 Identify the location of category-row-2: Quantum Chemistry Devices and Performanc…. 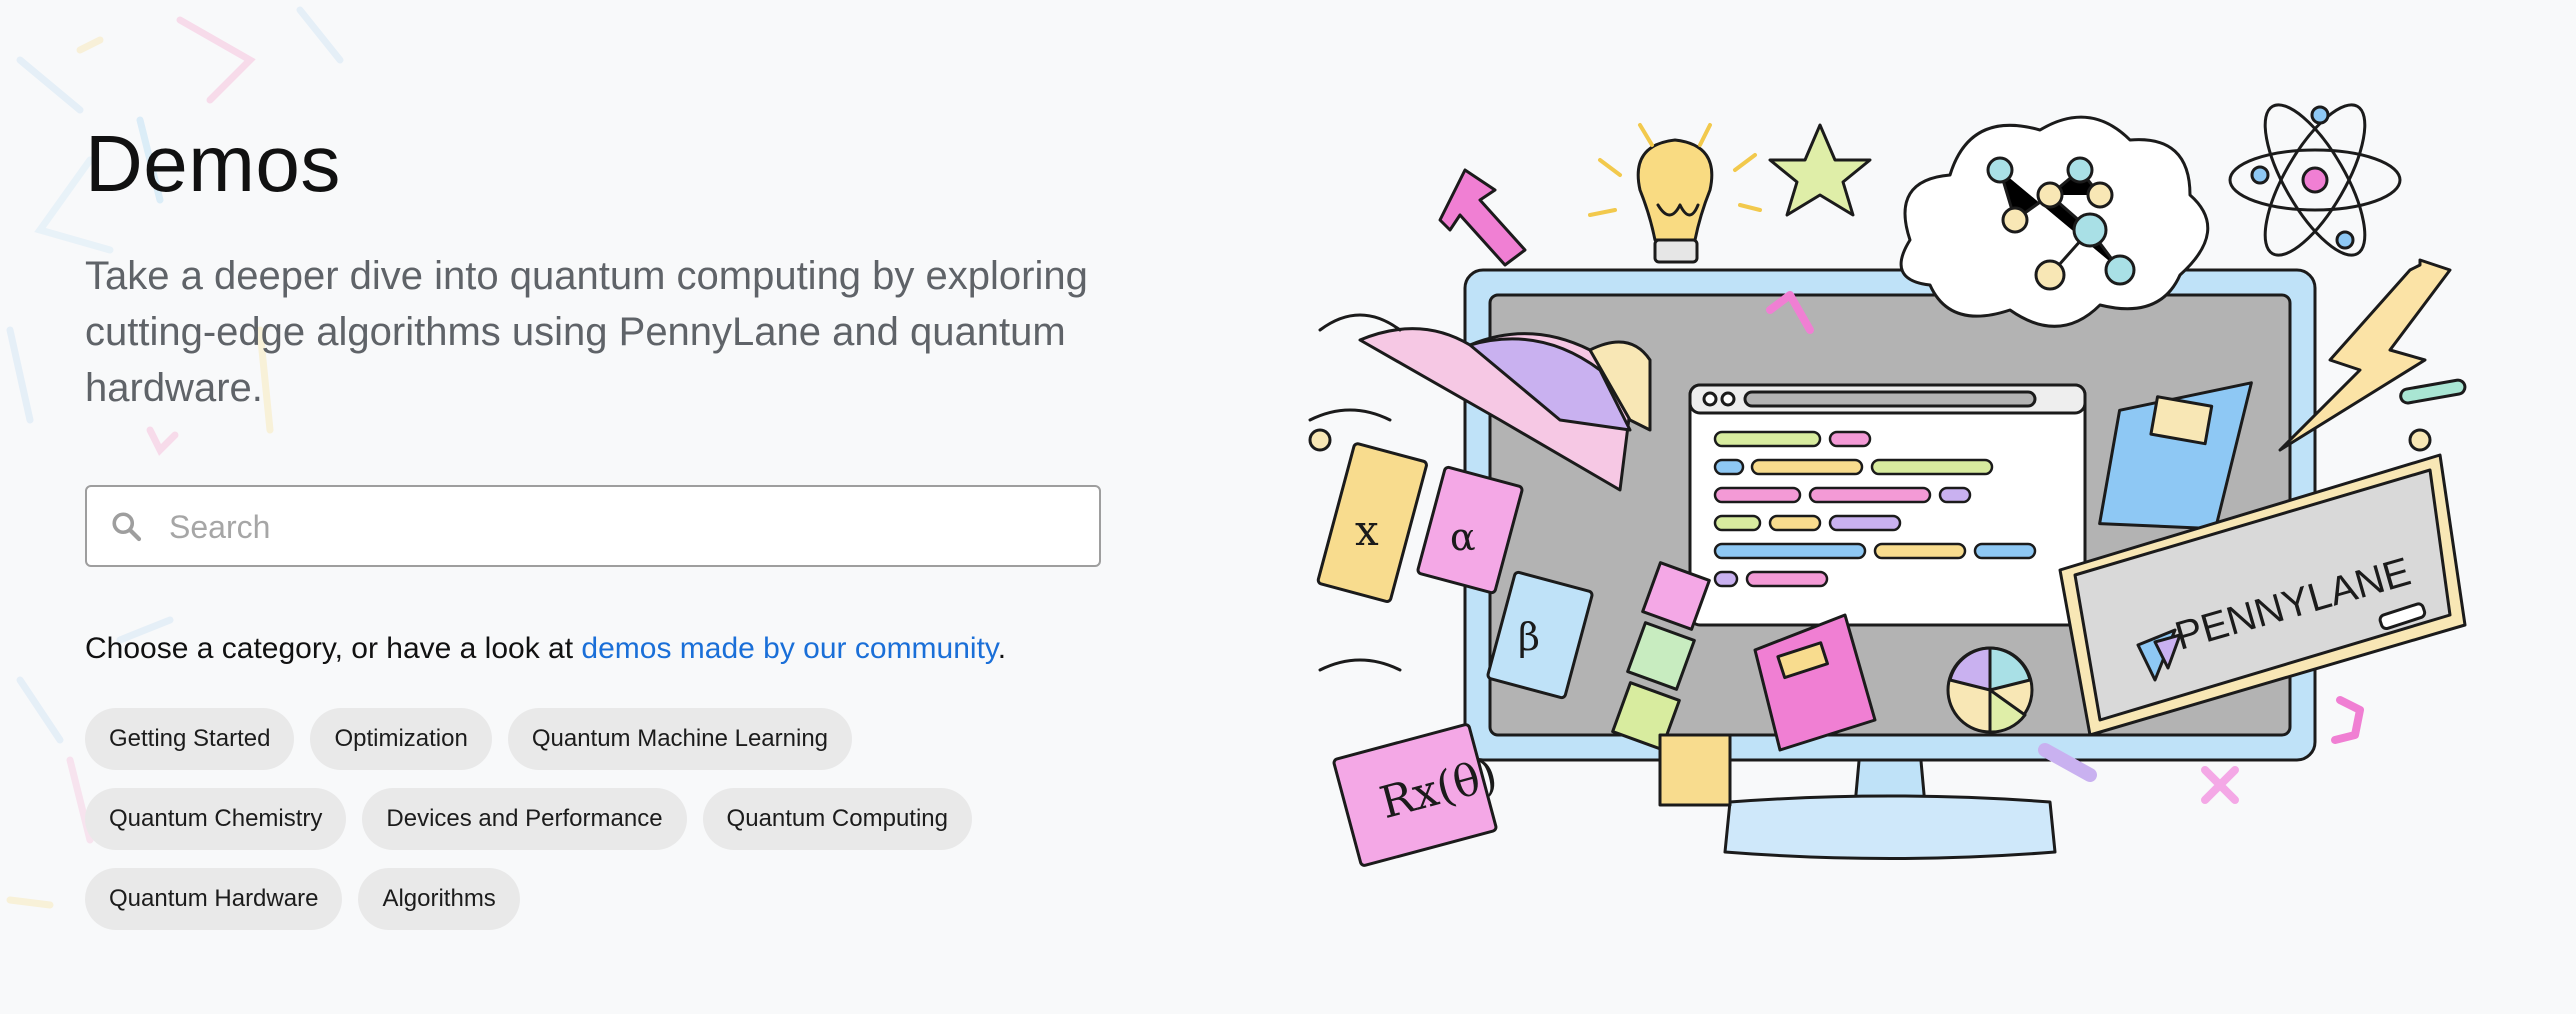
(528, 819).